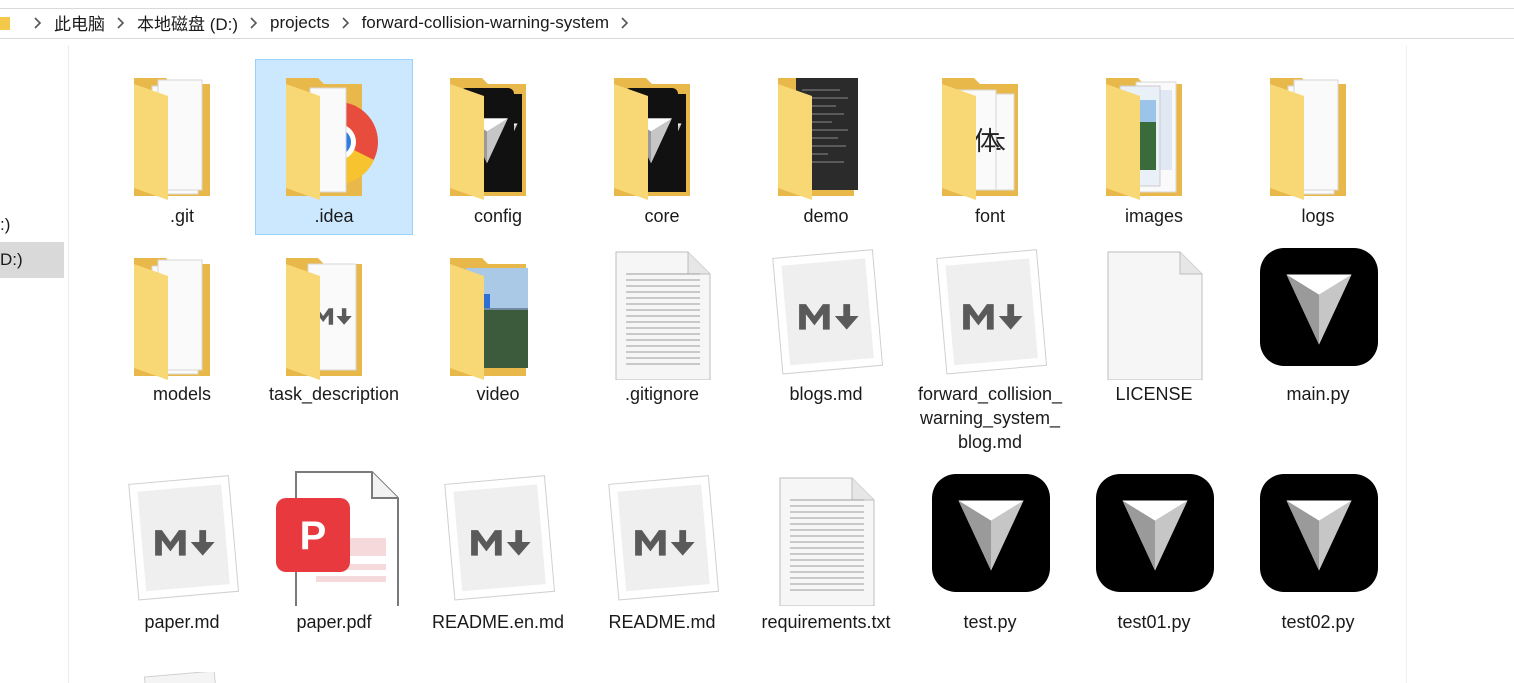 This screenshot has width=1514, height=683. Describe the element at coordinates (313, 536) in the screenshot. I see `svg-text: P` at that location.